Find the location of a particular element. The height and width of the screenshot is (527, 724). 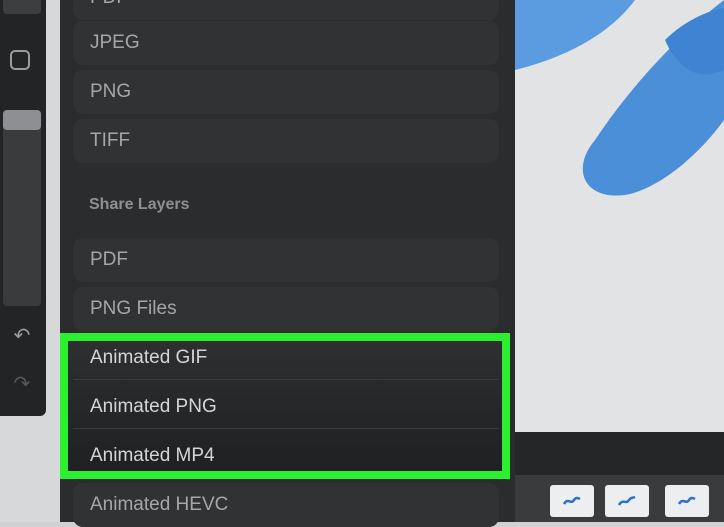

share-layers-pdf: PDF is located at coordinates (286, 260).